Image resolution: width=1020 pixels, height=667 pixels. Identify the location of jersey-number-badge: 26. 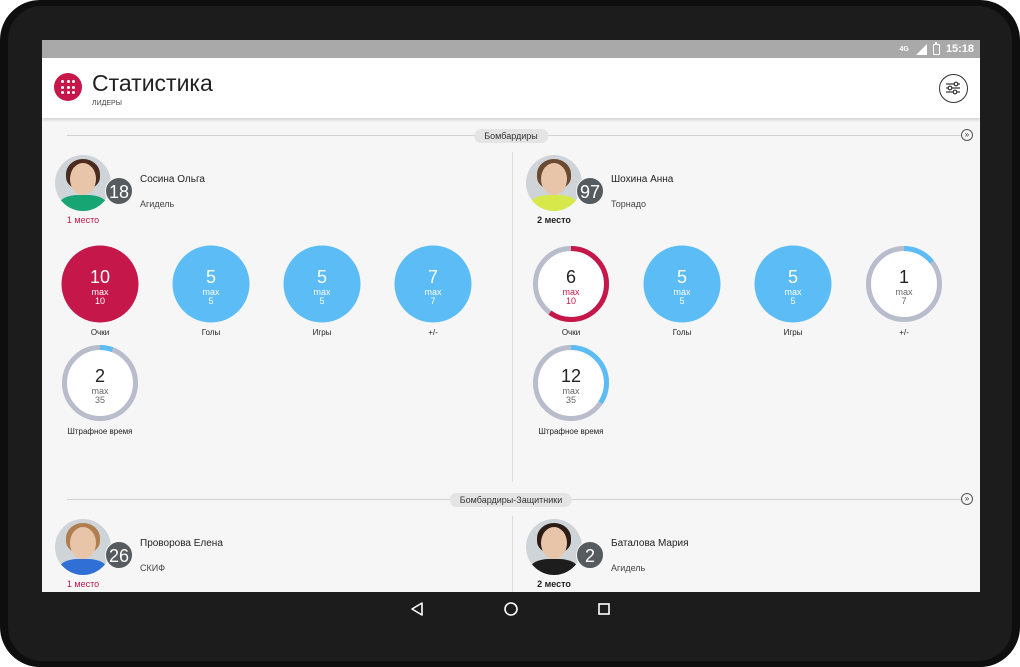
(119, 555).